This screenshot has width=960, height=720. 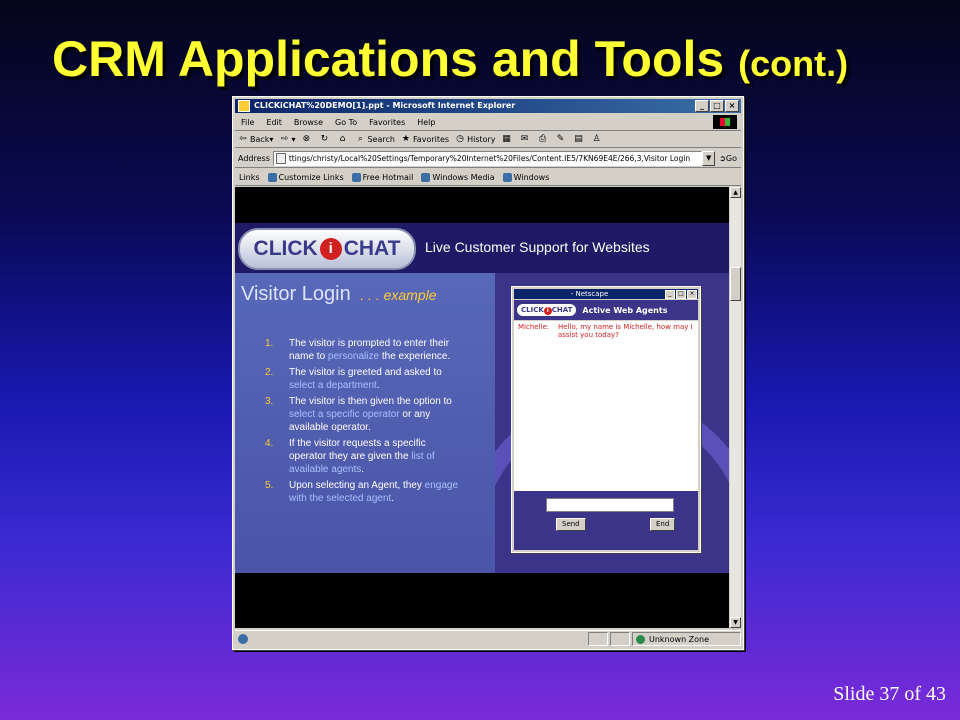 What do you see at coordinates (679, 639) in the screenshot?
I see `zone-label: Unknown Zone` at bounding box center [679, 639].